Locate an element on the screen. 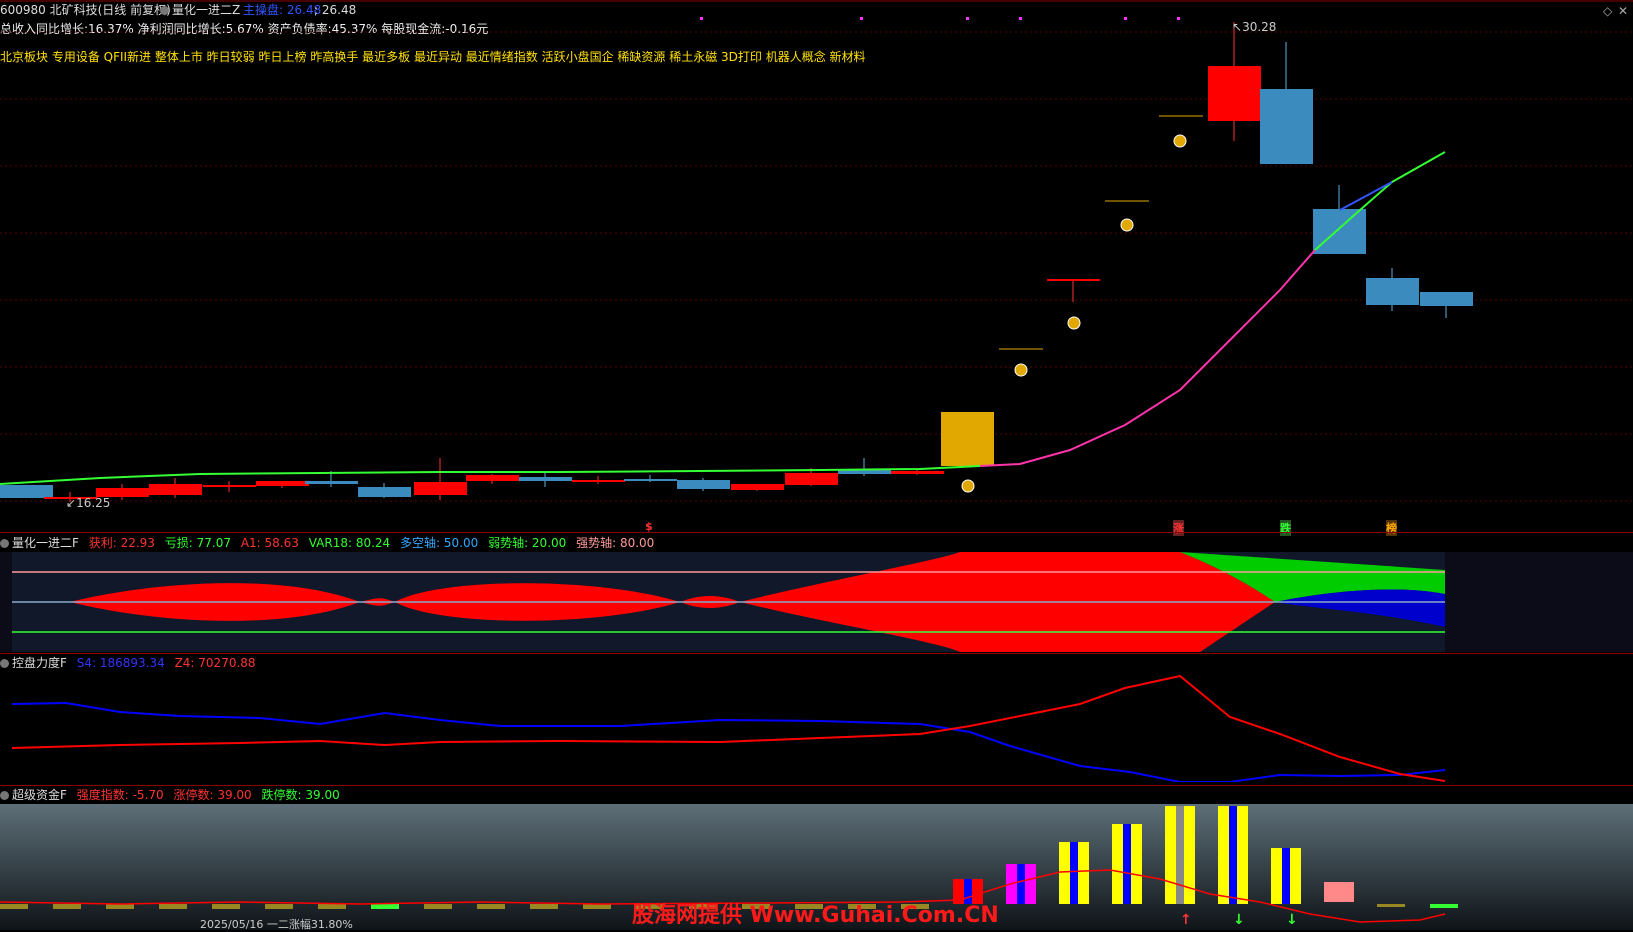 This screenshot has width=1633, height=932. panel1-item: 亏损: 77.07 is located at coordinates (197, 543).